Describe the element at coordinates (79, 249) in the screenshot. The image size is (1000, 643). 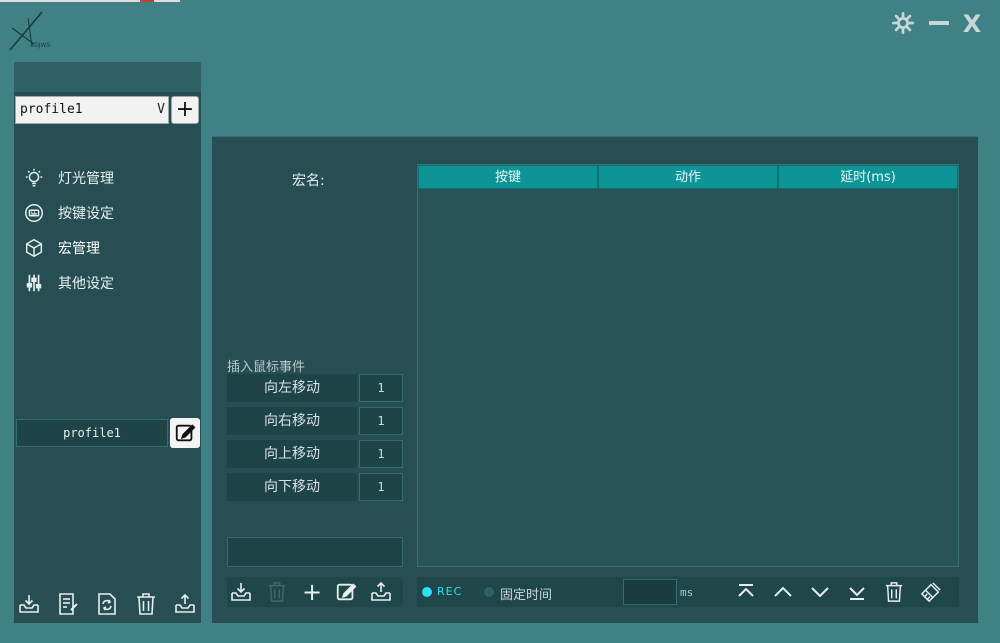
I see `sidebar-item-label: 宏管理` at that location.